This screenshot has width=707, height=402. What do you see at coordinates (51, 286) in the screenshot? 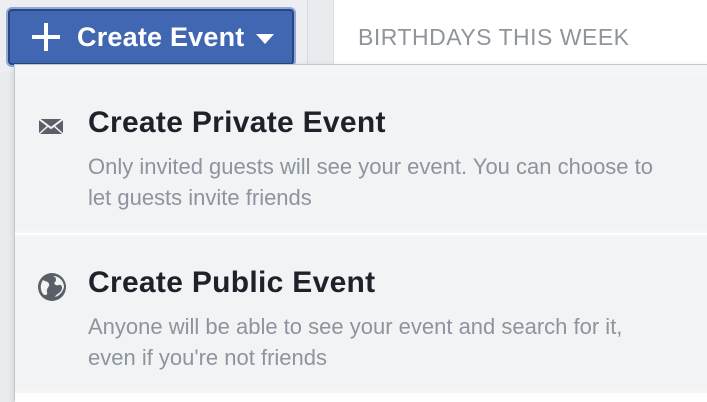
I see `globe-icon` at bounding box center [51, 286].